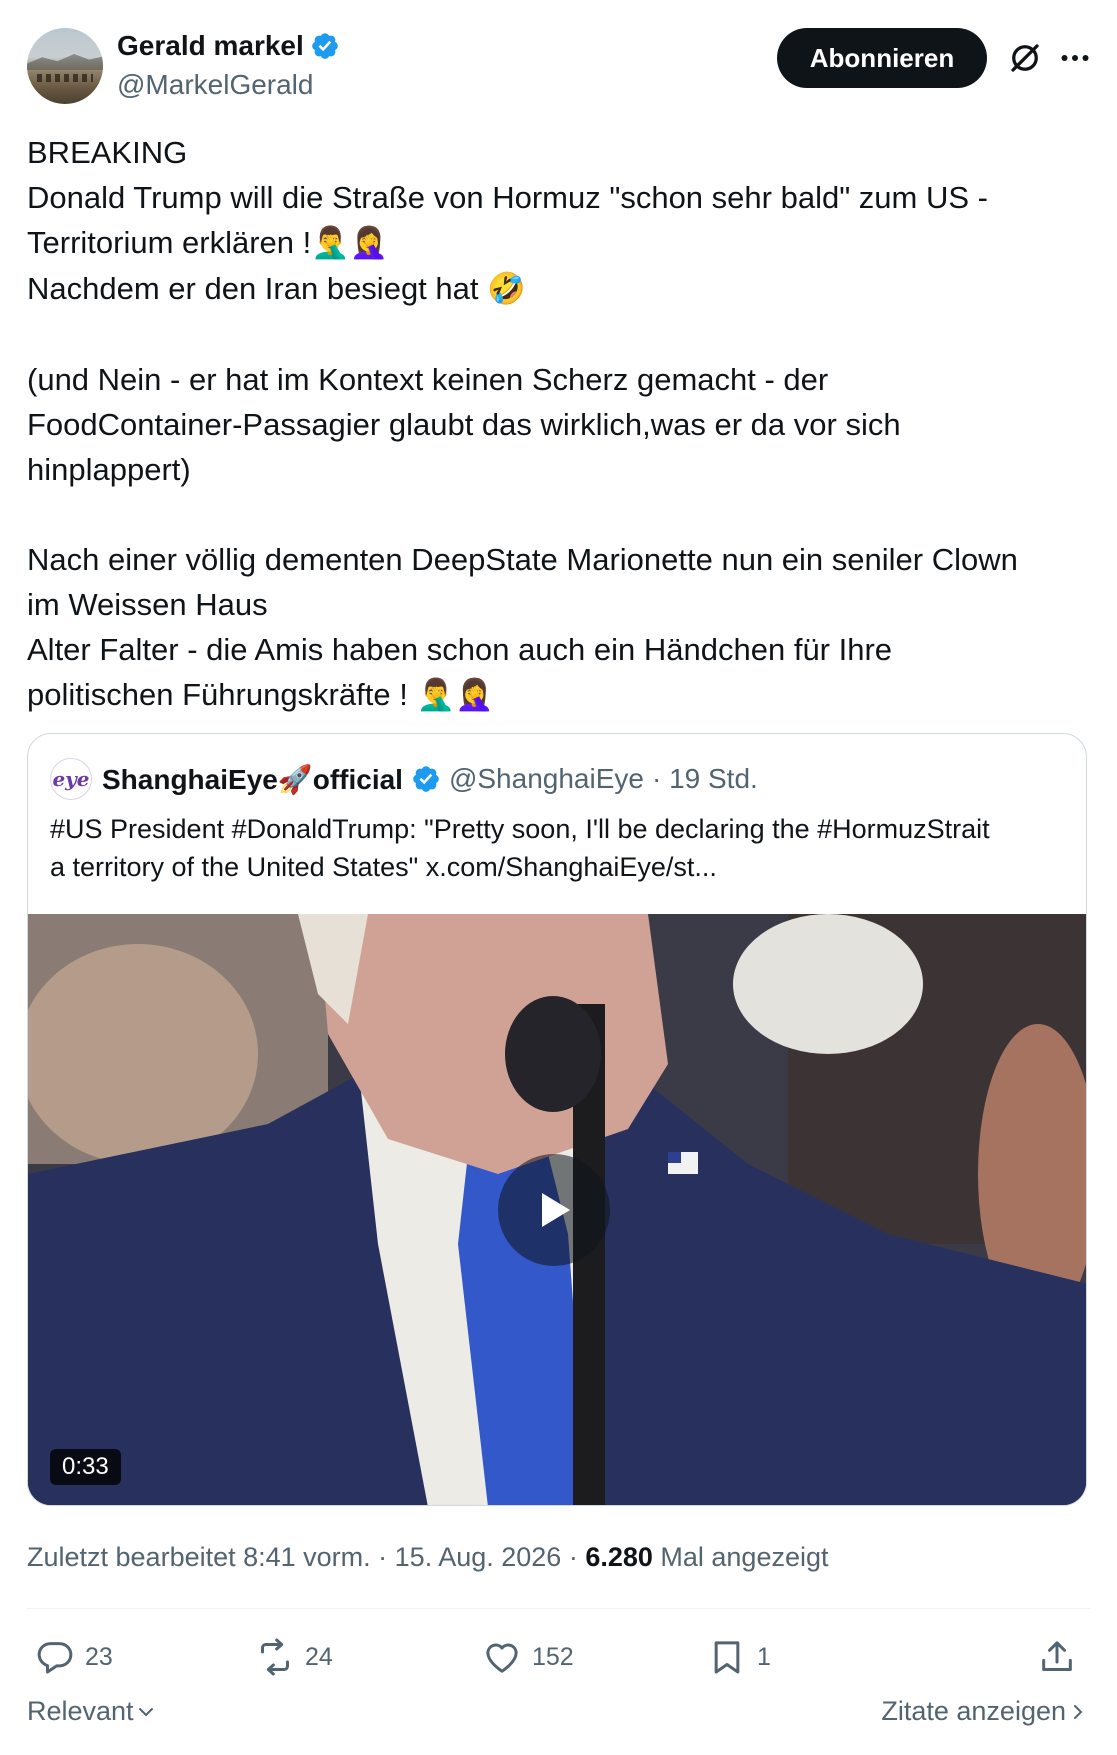 This screenshot has height=1755, width=1117. Describe the element at coordinates (65, 78) in the screenshot. I see `avatar-herd` at that location.